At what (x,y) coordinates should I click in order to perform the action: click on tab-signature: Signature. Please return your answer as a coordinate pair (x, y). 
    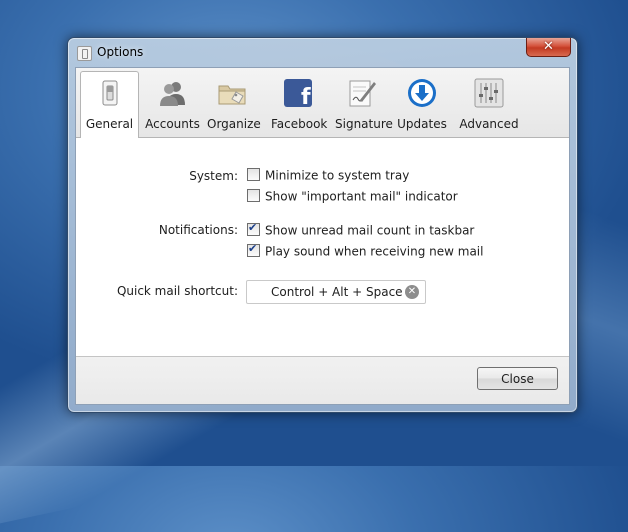
    Looking at the image, I should click on (364, 104).